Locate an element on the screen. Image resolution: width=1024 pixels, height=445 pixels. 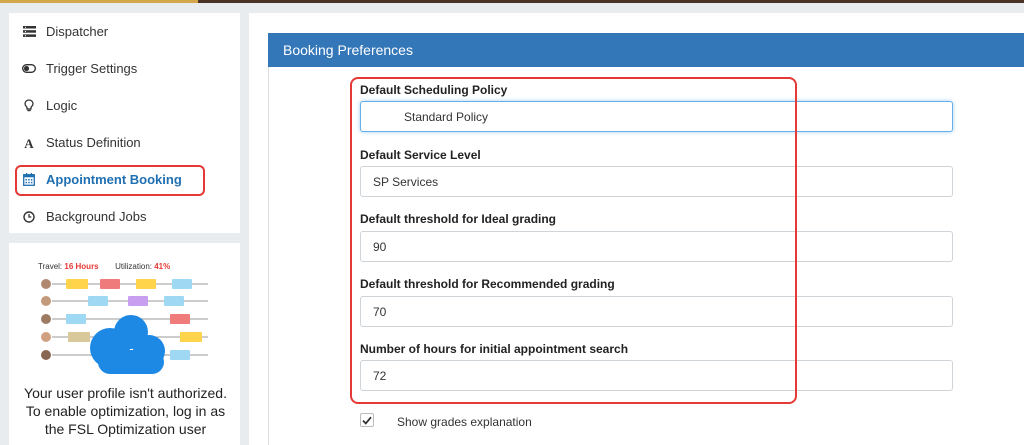
checkmark-icon is located at coordinates (367, 420).